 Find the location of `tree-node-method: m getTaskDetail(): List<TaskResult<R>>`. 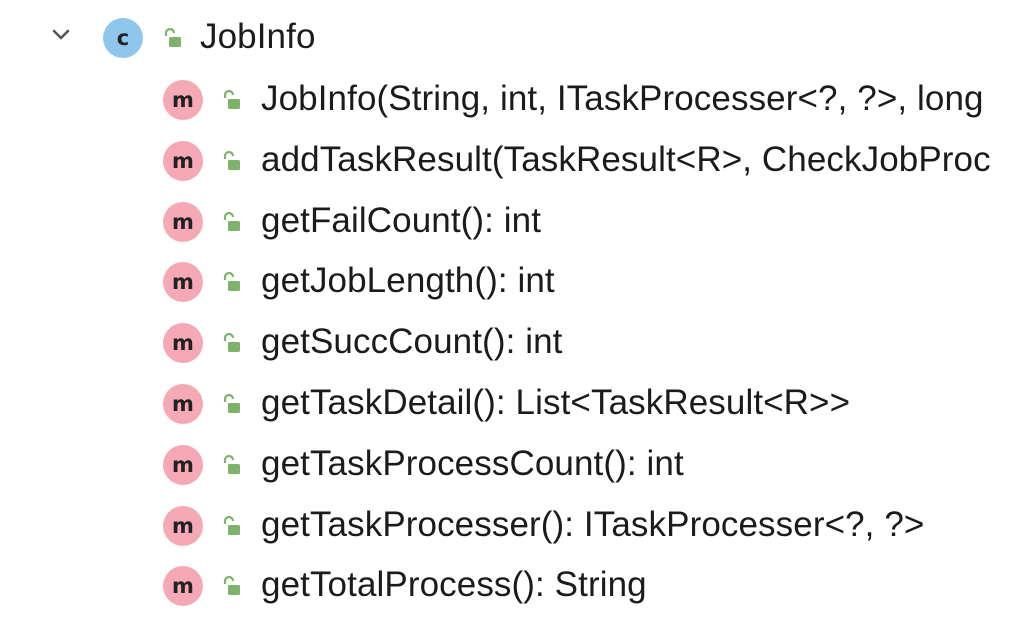

tree-node-method: m getTaskDetail(): List<TaskResult<R>> is located at coordinates (515, 404).